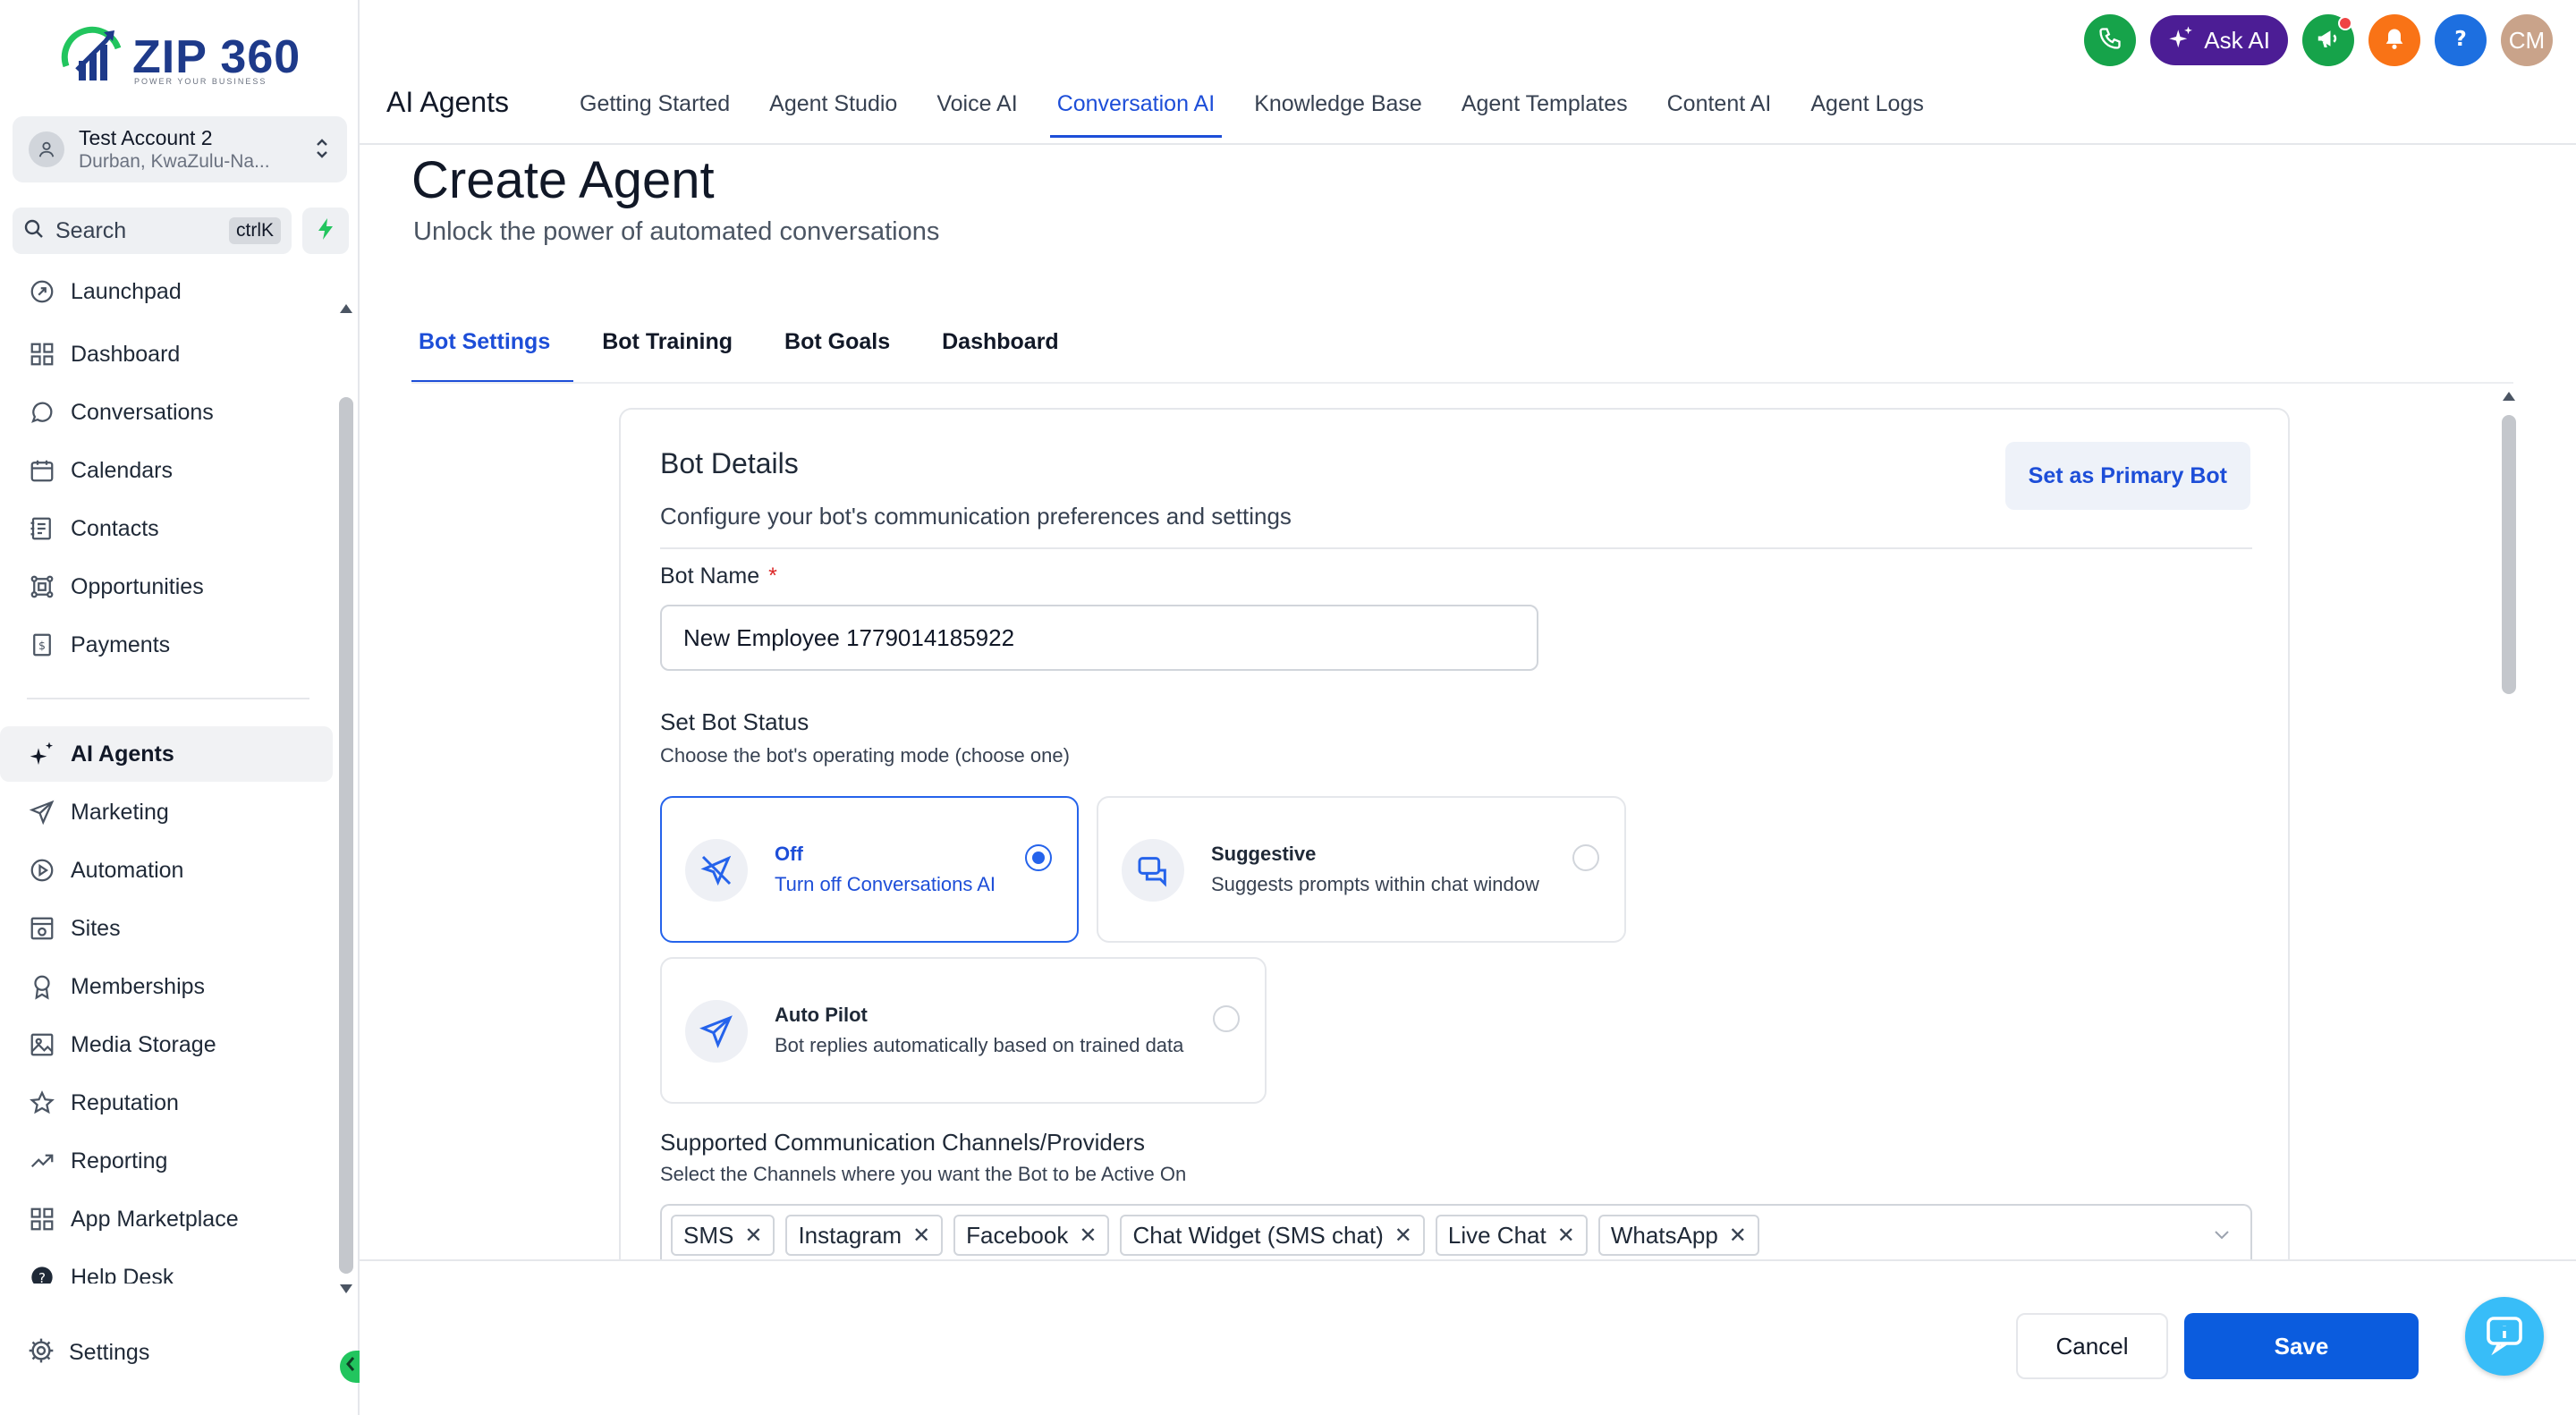  Describe the element at coordinates (1585, 858) in the screenshot. I see `mode-radio-suggestive` at that location.